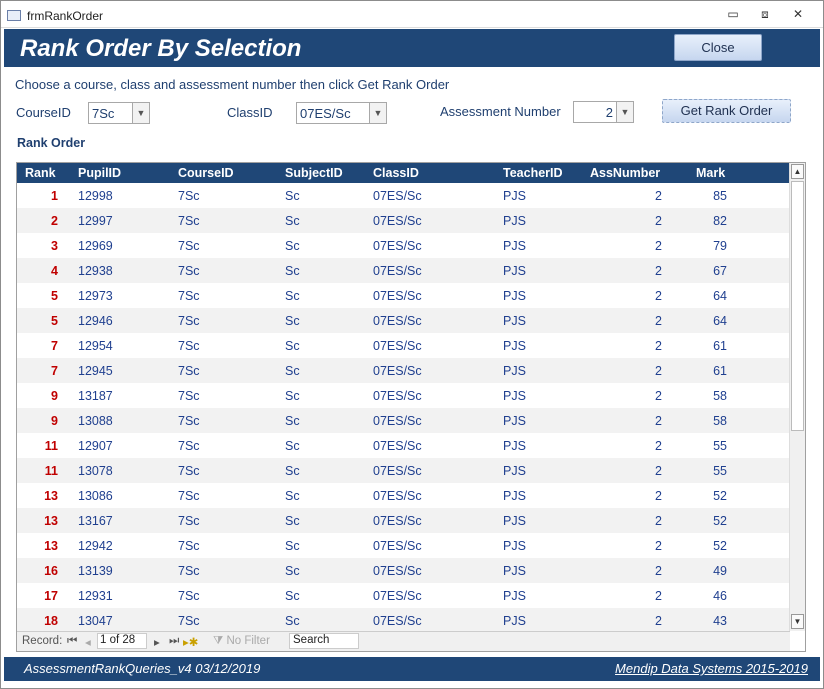 The height and width of the screenshot is (689, 824). Describe the element at coordinates (95, 246) in the screenshot. I see `cell-pupilid: 12969` at that location.